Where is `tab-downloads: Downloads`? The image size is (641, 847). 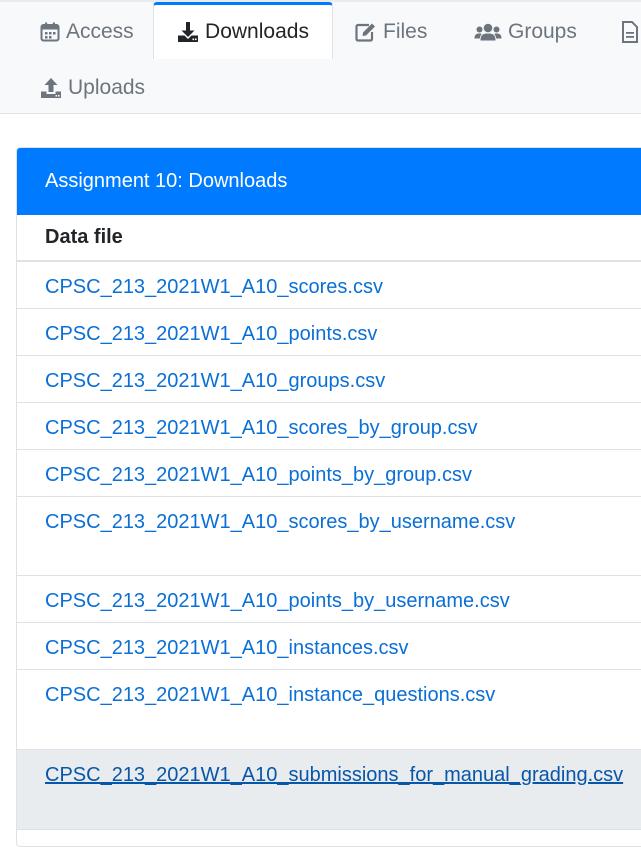
tab-downloads: Downloads is located at coordinates (243, 30).